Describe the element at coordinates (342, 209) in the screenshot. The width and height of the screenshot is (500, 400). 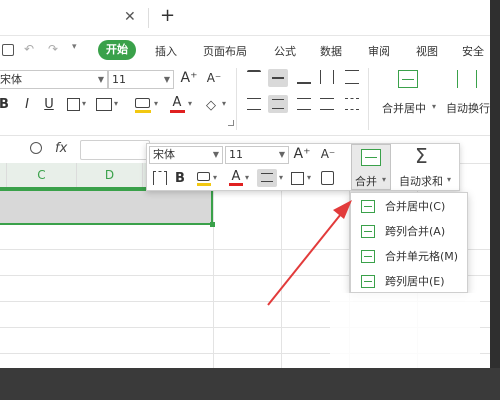
I see `annotation-arrow-head` at that location.